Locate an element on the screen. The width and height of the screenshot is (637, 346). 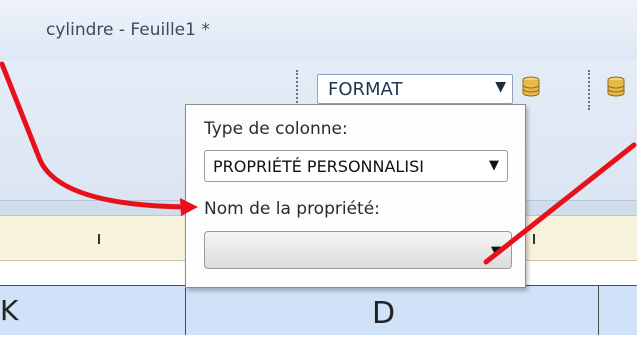
property-name-dropdown: ▼ is located at coordinates (358, 250).